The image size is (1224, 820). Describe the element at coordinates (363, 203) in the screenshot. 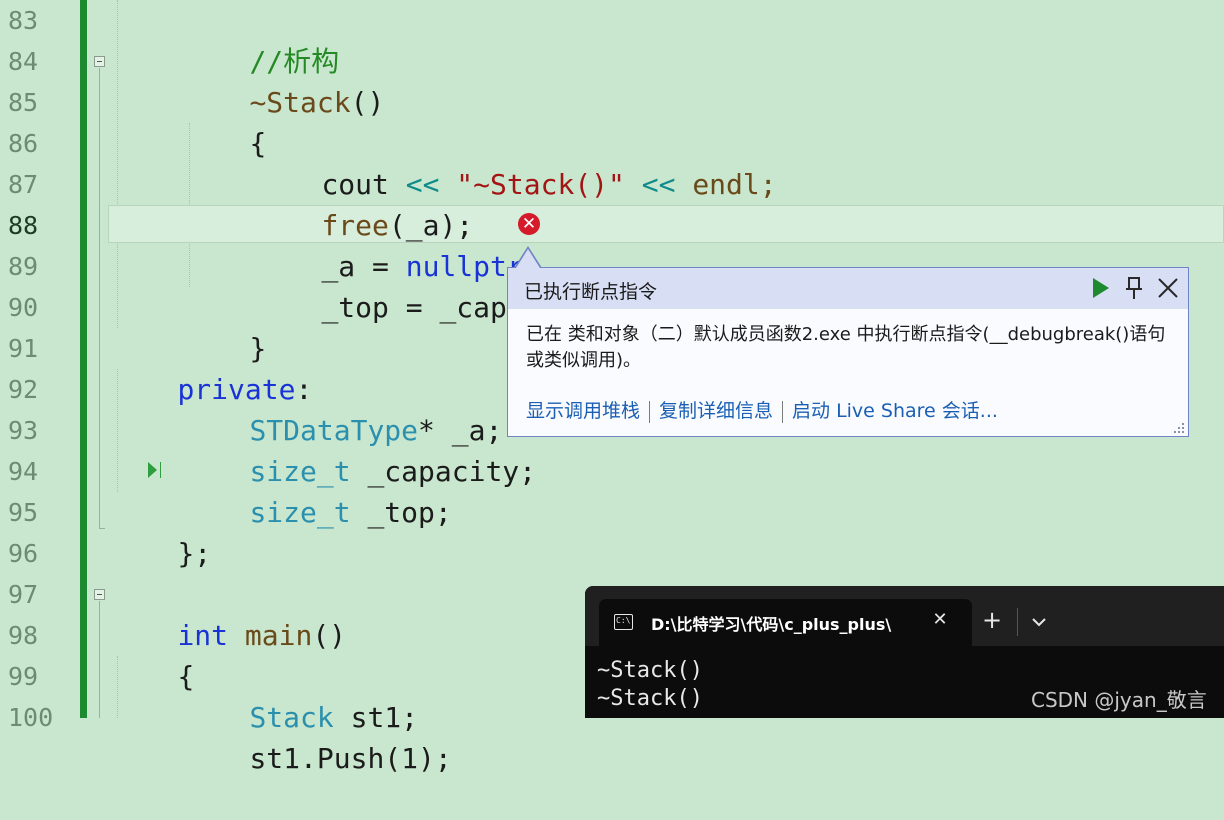

I see `code-line: free(_a);` at that location.